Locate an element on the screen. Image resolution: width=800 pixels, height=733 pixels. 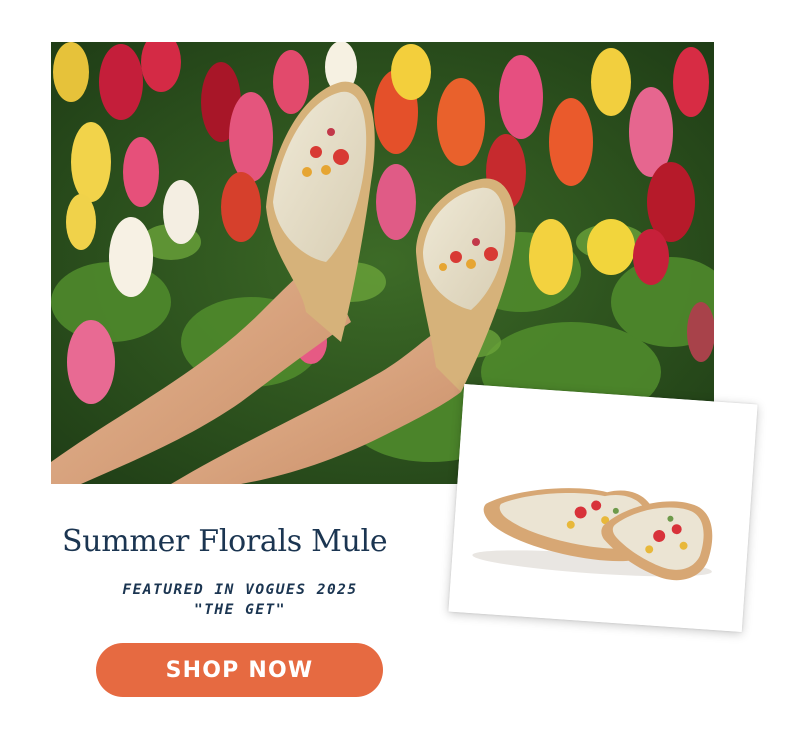
featured-callout: FEATURED IN VOGUES 2025 "THE GET" is located at coordinates (240, 600).